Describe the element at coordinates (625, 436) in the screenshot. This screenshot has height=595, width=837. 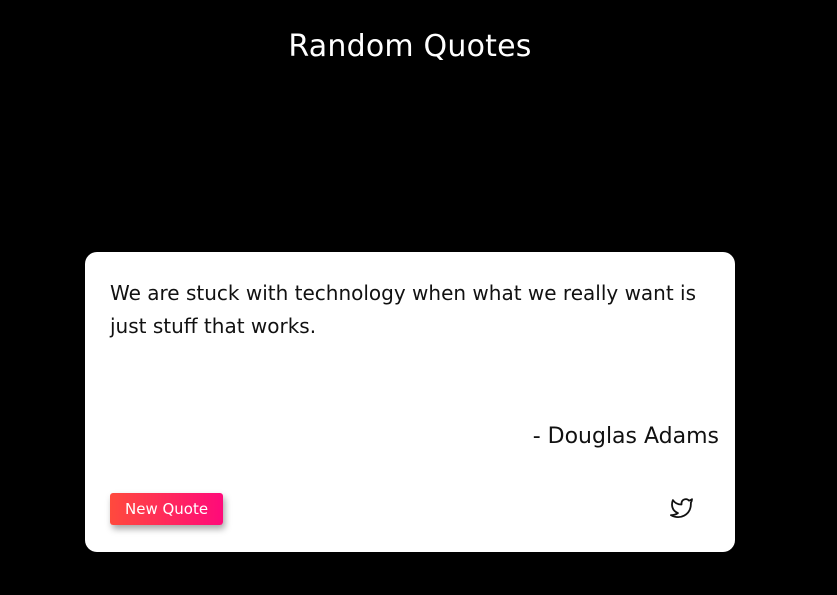
I see `quote-author: - Douglas Adams` at that location.